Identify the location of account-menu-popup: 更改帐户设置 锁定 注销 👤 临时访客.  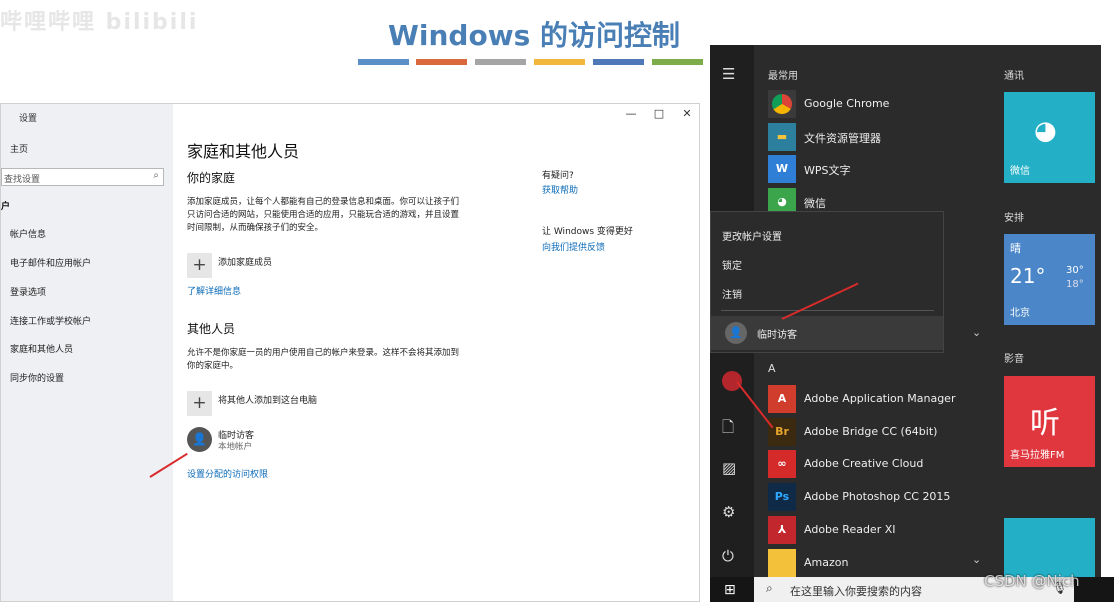
(827, 282).